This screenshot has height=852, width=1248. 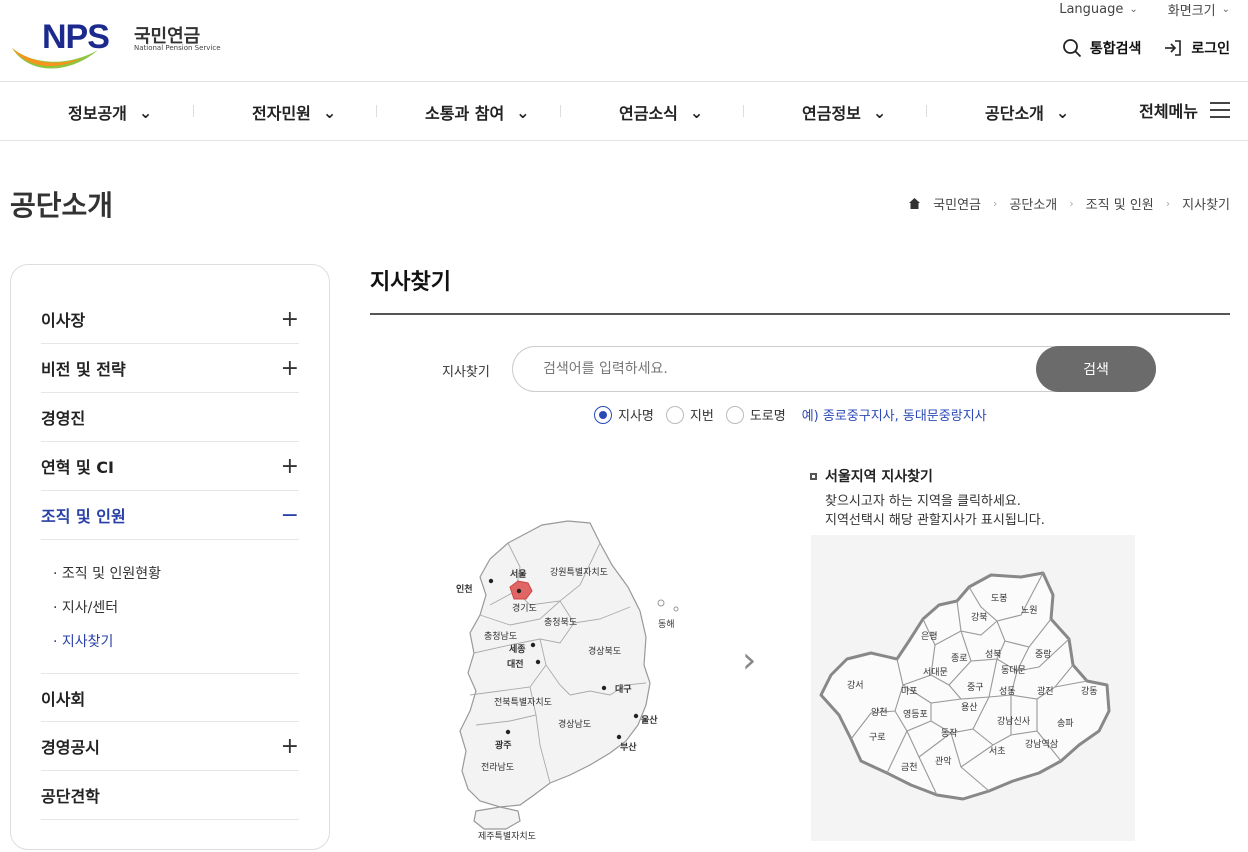 What do you see at coordinates (497, 767) in the screenshot?
I see `map-label-jeonnam: 전라남도` at bounding box center [497, 767].